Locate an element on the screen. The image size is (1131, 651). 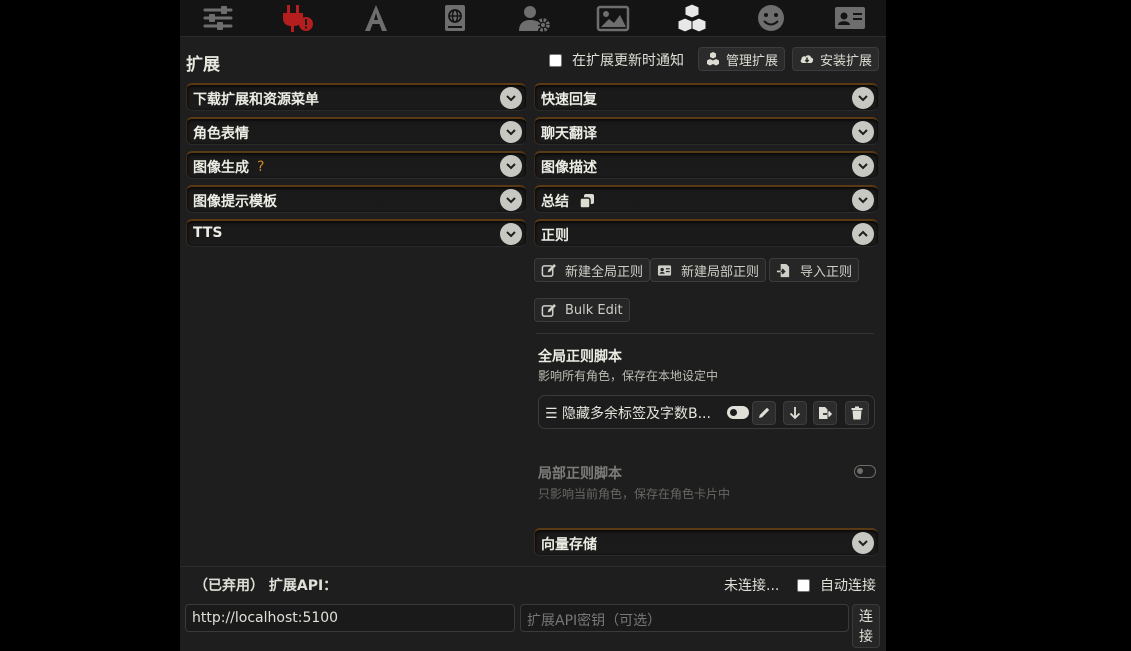
export-script-button is located at coordinates (825, 413).